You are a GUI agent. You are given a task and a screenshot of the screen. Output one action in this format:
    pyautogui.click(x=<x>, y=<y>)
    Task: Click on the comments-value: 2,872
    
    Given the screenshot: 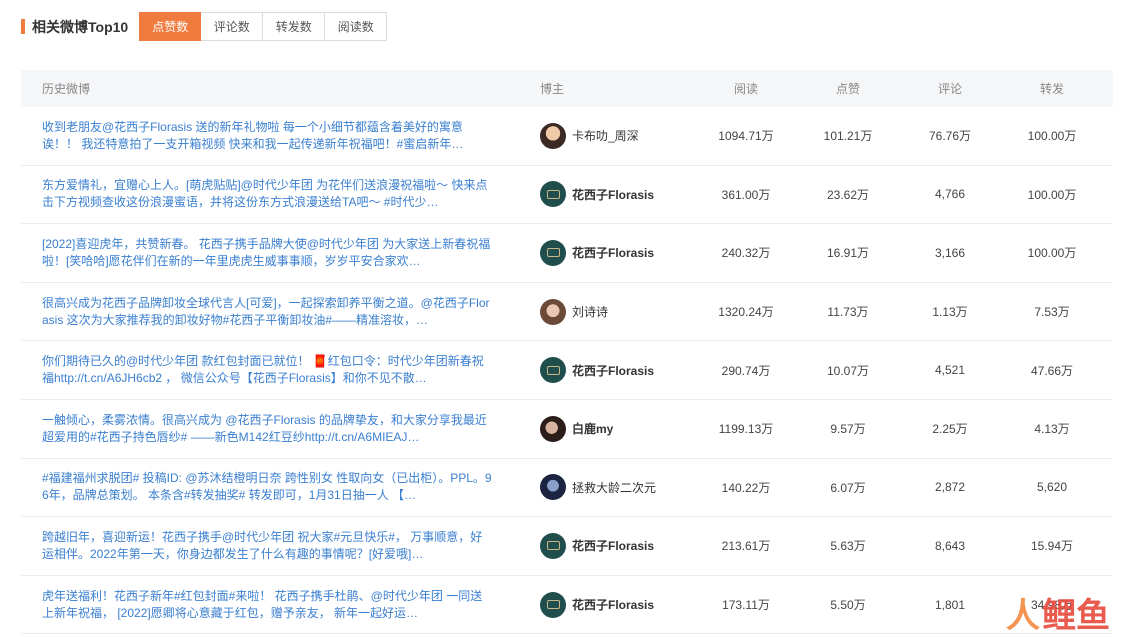 What is the action you would take?
    pyautogui.click(x=950, y=487)
    